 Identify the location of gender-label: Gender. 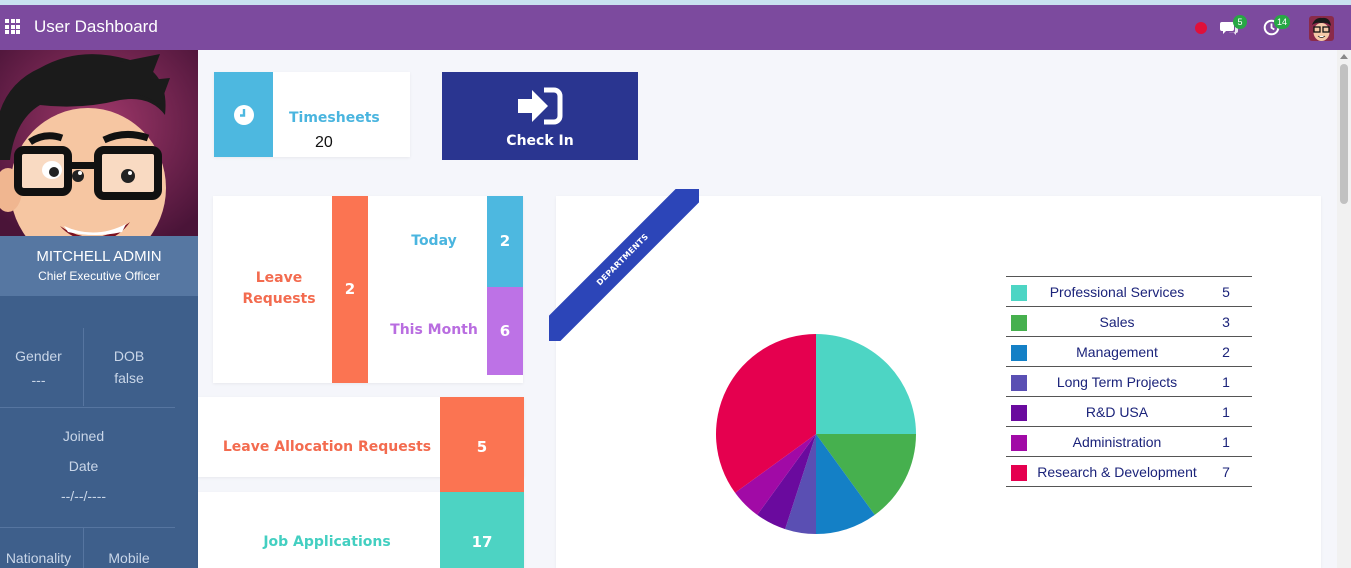
(38, 356).